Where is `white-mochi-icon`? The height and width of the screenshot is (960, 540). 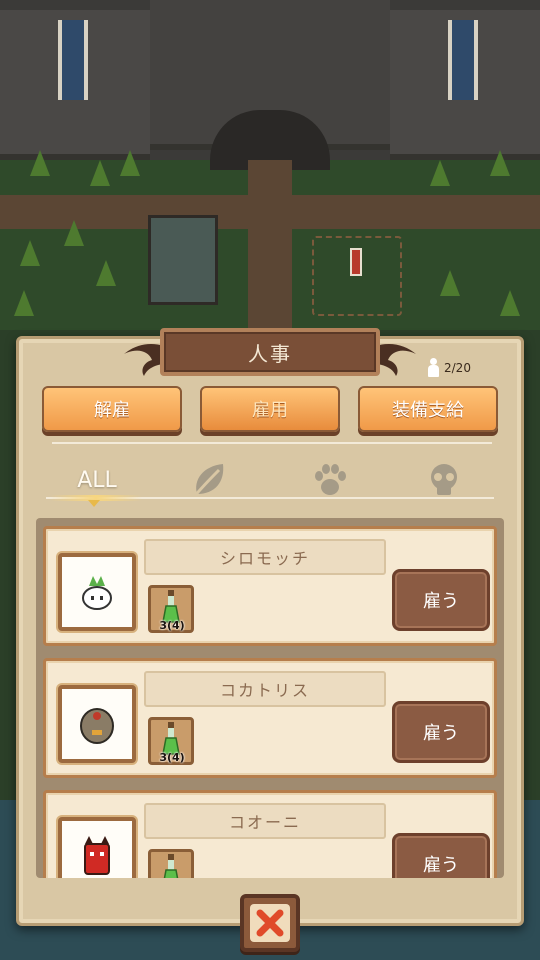
white-mochi-icon is located at coordinates (97, 593).